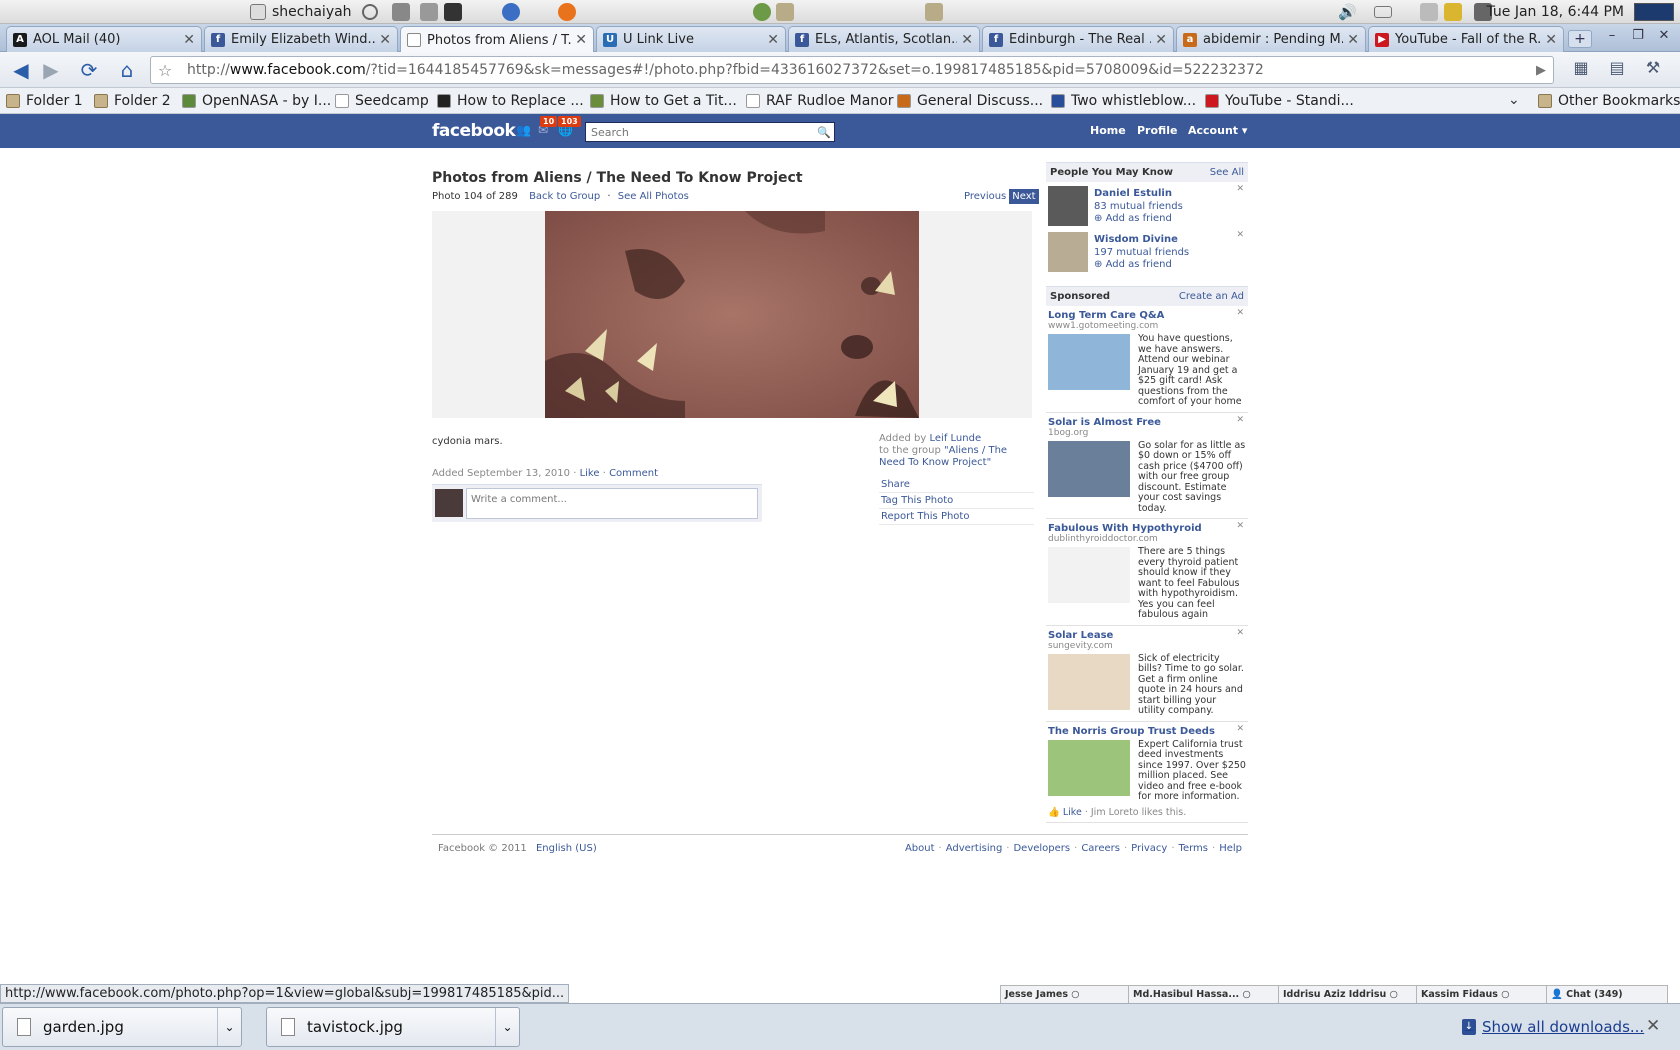  What do you see at coordinates (819, 101) in the screenshot?
I see `bookmark-item: RAF Rudloe Manor` at bounding box center [819, 101].